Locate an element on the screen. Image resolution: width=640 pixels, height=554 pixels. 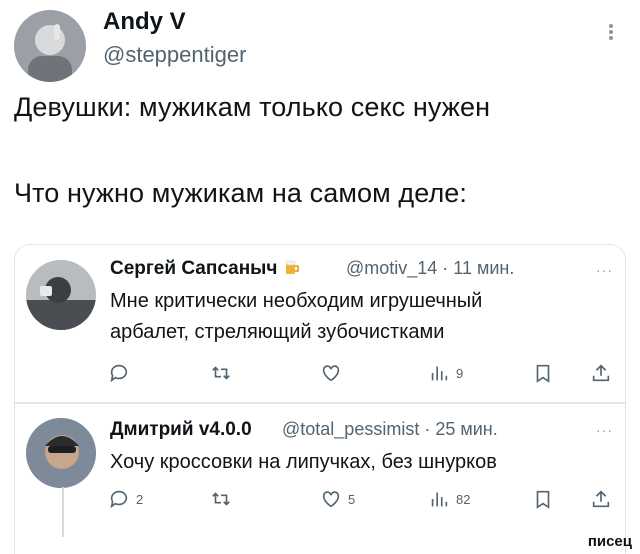
like-count: 5 is located at coordinates (352, 499).